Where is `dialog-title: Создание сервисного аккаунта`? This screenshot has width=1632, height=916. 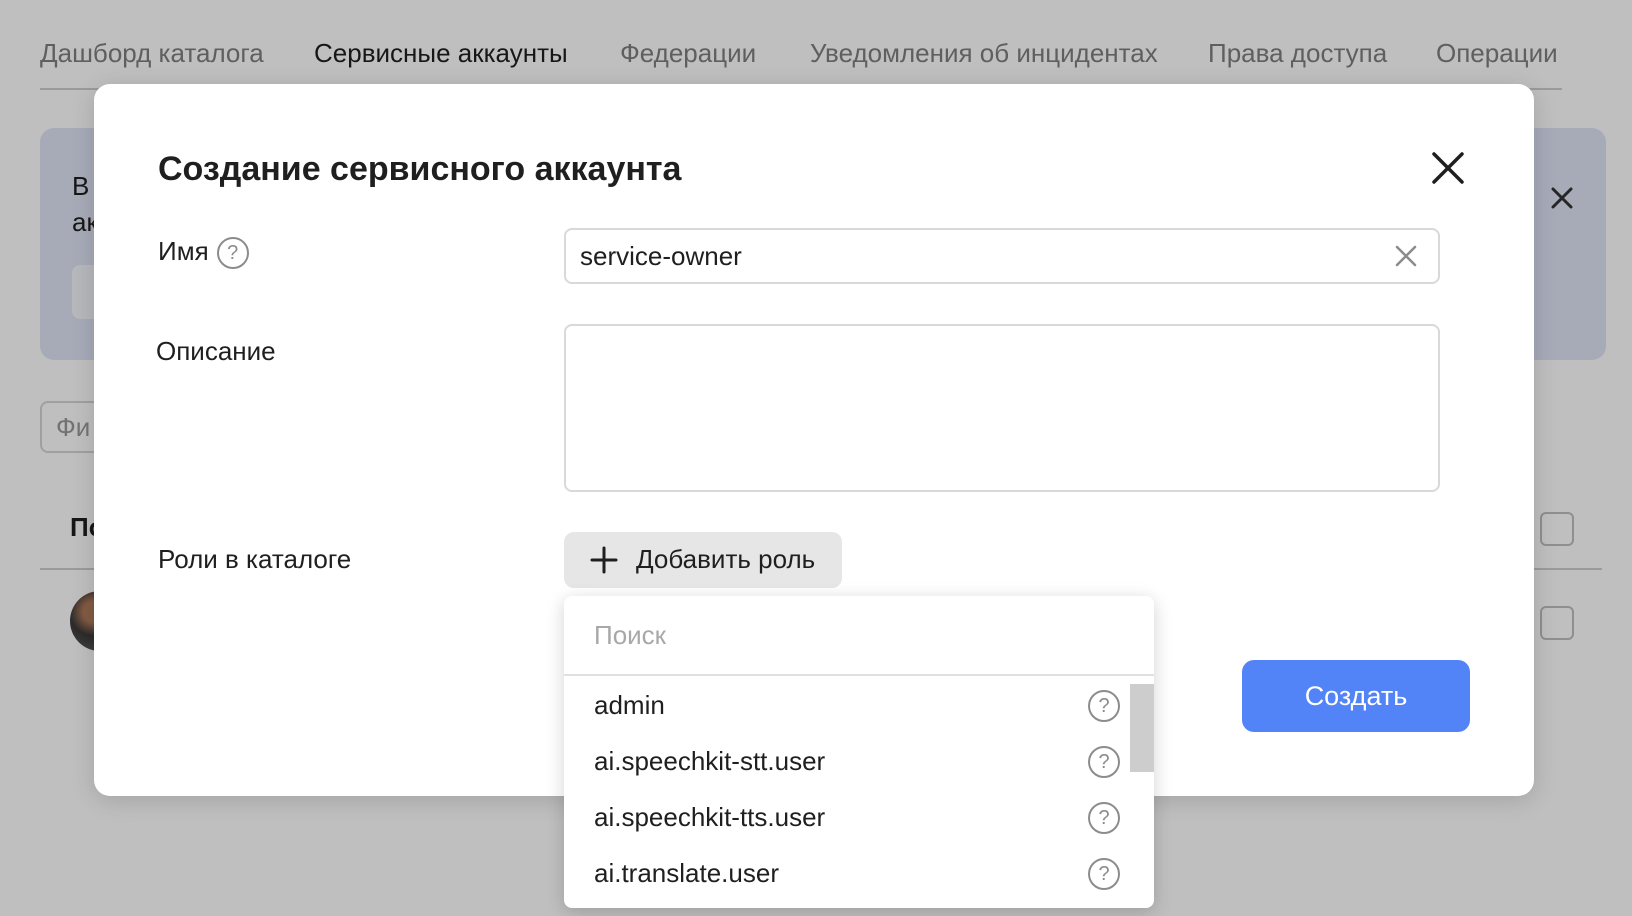 dialog-title: Создание сервисного аккаунта is located at coordinates (420, 169).